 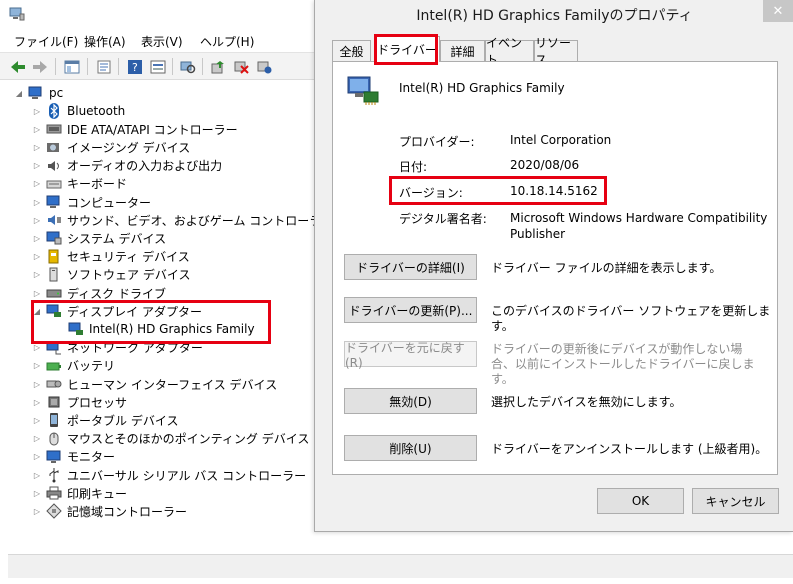 What do you see at coordinates (97, 184) in the screenshot?
I see `tree-item-label: キーボード` at bounding box center [97, 184].